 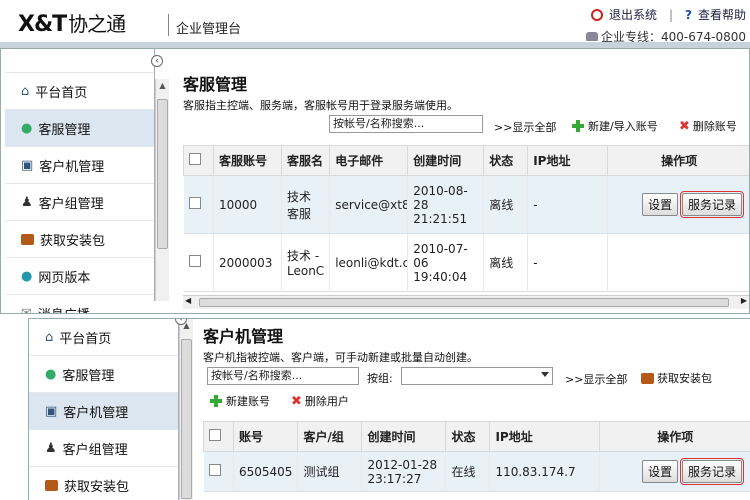 What do you see at coordinates (215, 84) in the screenshot?
I see `page-title: 客服管理` at bounding box center [215, 84].